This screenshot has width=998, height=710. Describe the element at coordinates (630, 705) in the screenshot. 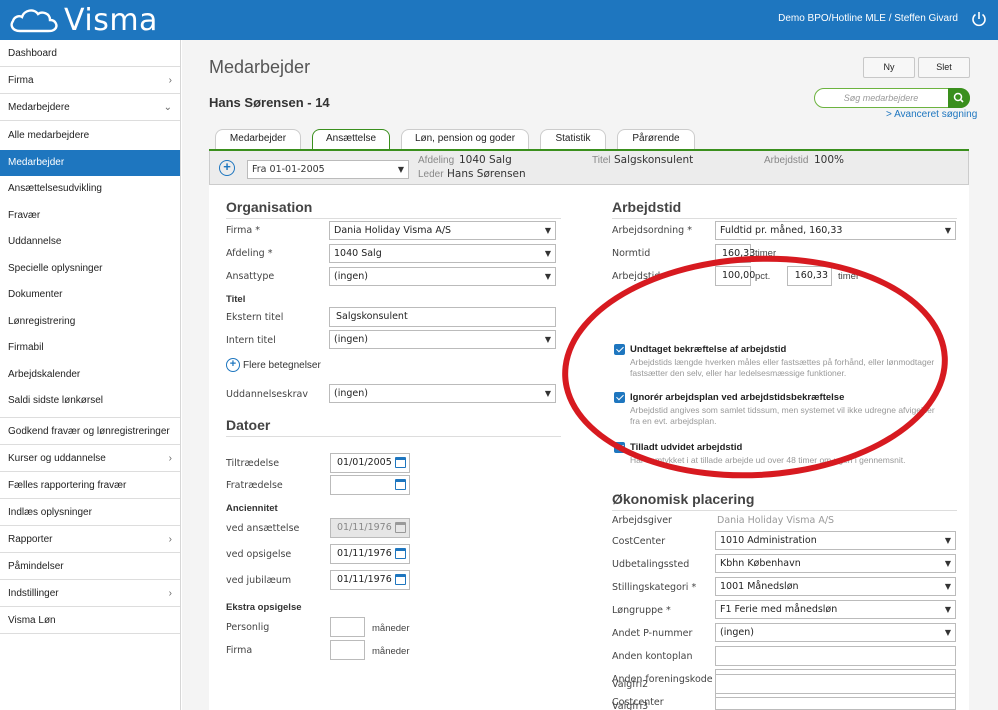

I see `valgfri3-label: Valgfri3` at that location.